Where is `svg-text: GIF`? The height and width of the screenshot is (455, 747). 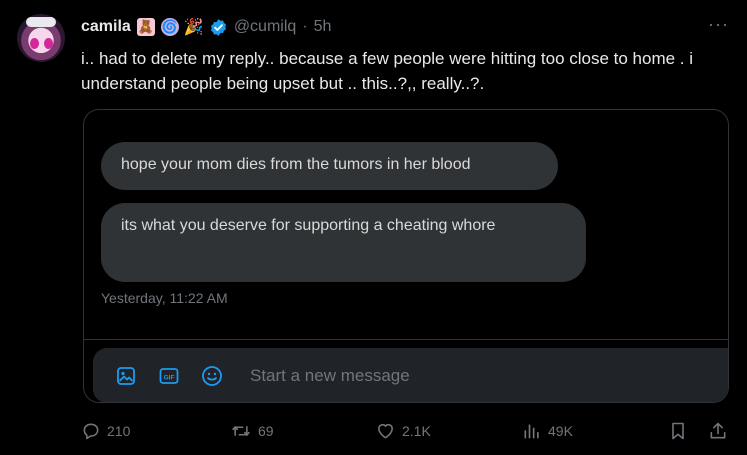 svg-text: GIF is located at coordinates (169, 377).